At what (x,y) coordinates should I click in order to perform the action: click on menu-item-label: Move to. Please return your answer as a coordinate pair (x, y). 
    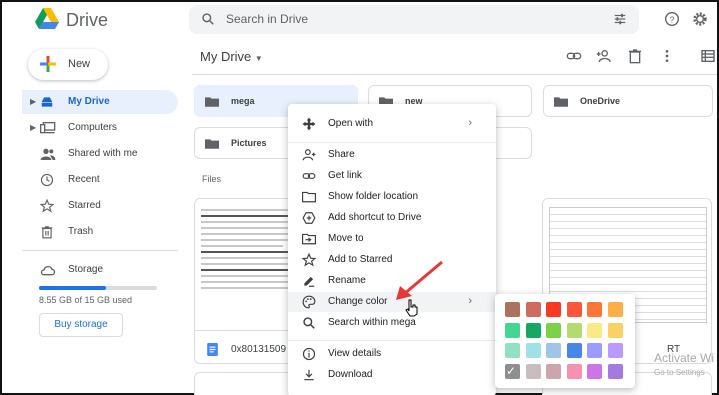
    Looking at the image, I should click on (346, 238).